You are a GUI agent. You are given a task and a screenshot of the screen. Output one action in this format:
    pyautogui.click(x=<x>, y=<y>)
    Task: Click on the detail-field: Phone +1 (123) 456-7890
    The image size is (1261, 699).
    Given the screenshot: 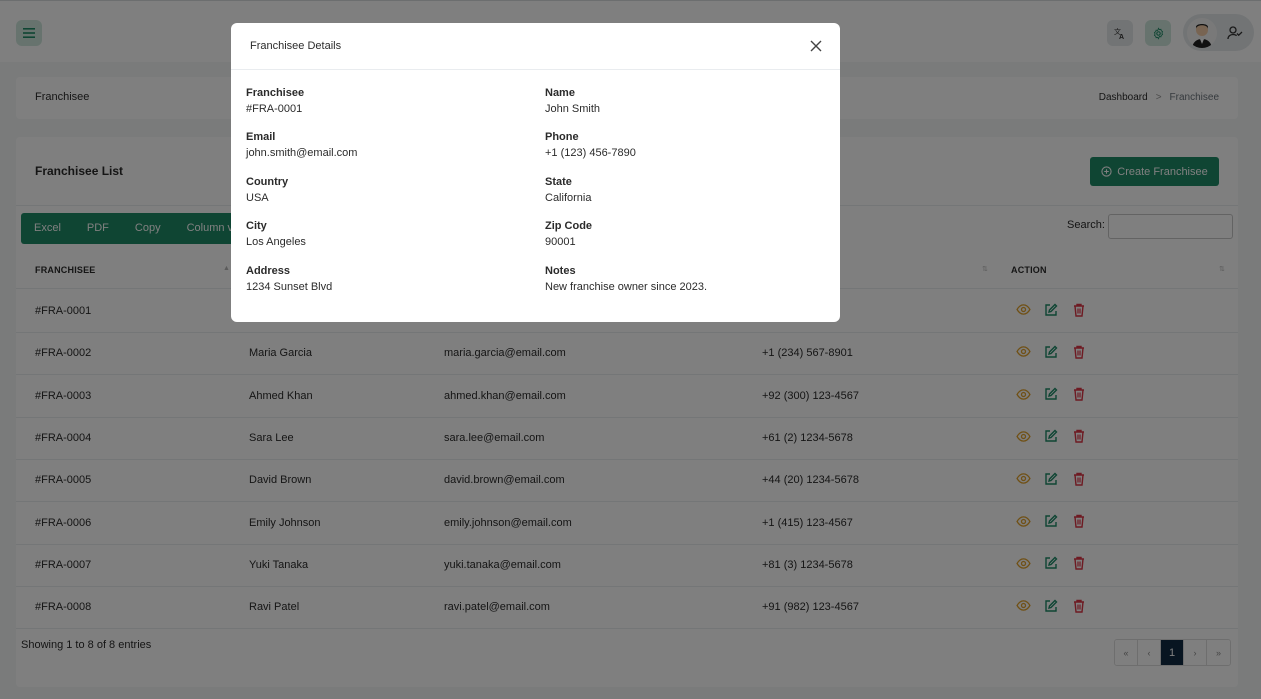 What is the action you would take?
    pyautogui.click(x=690, y=145)
    